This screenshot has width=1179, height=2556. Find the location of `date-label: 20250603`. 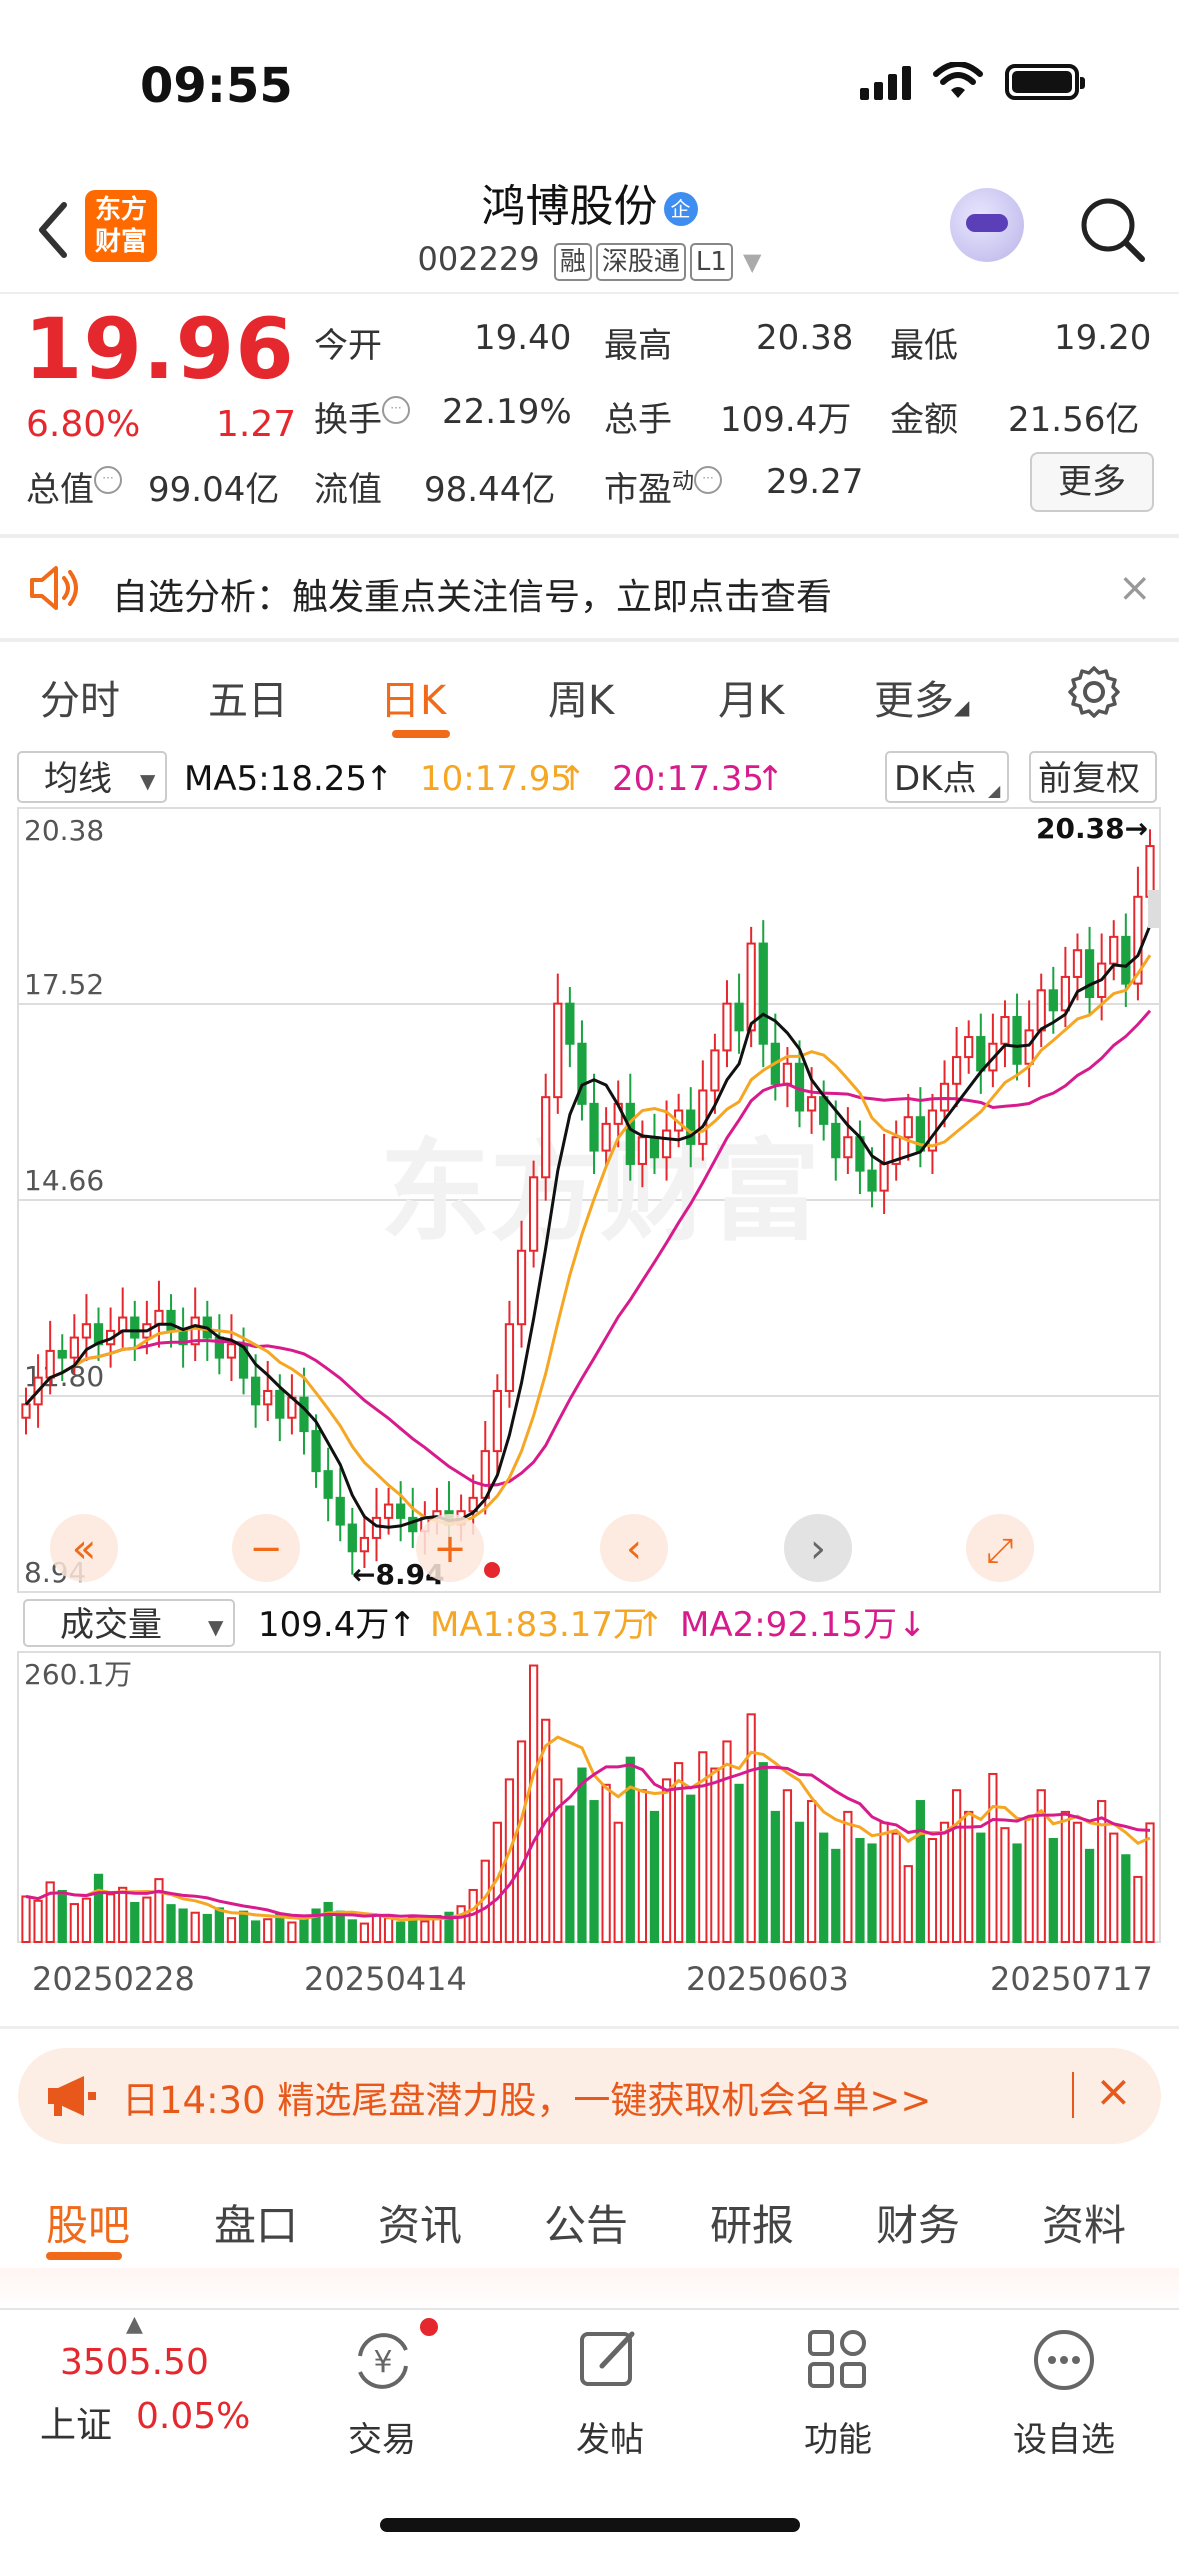

date-label: 20250603 is located at coordinates (767, 1979).